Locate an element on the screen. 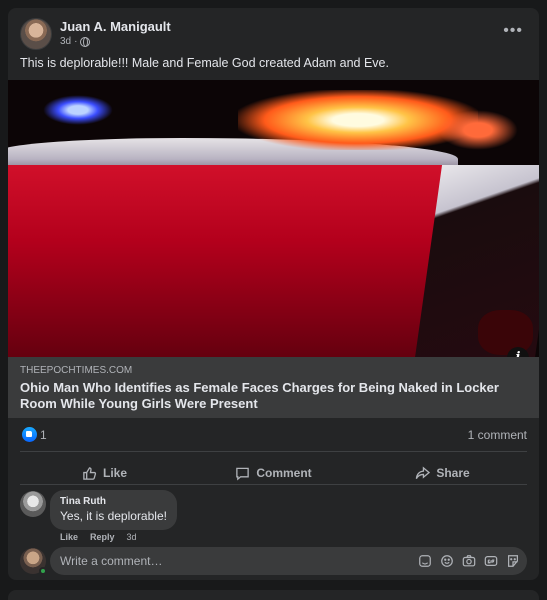  link-source: THEEPOCHTIMES.COM is located at coordinates (76, 370).